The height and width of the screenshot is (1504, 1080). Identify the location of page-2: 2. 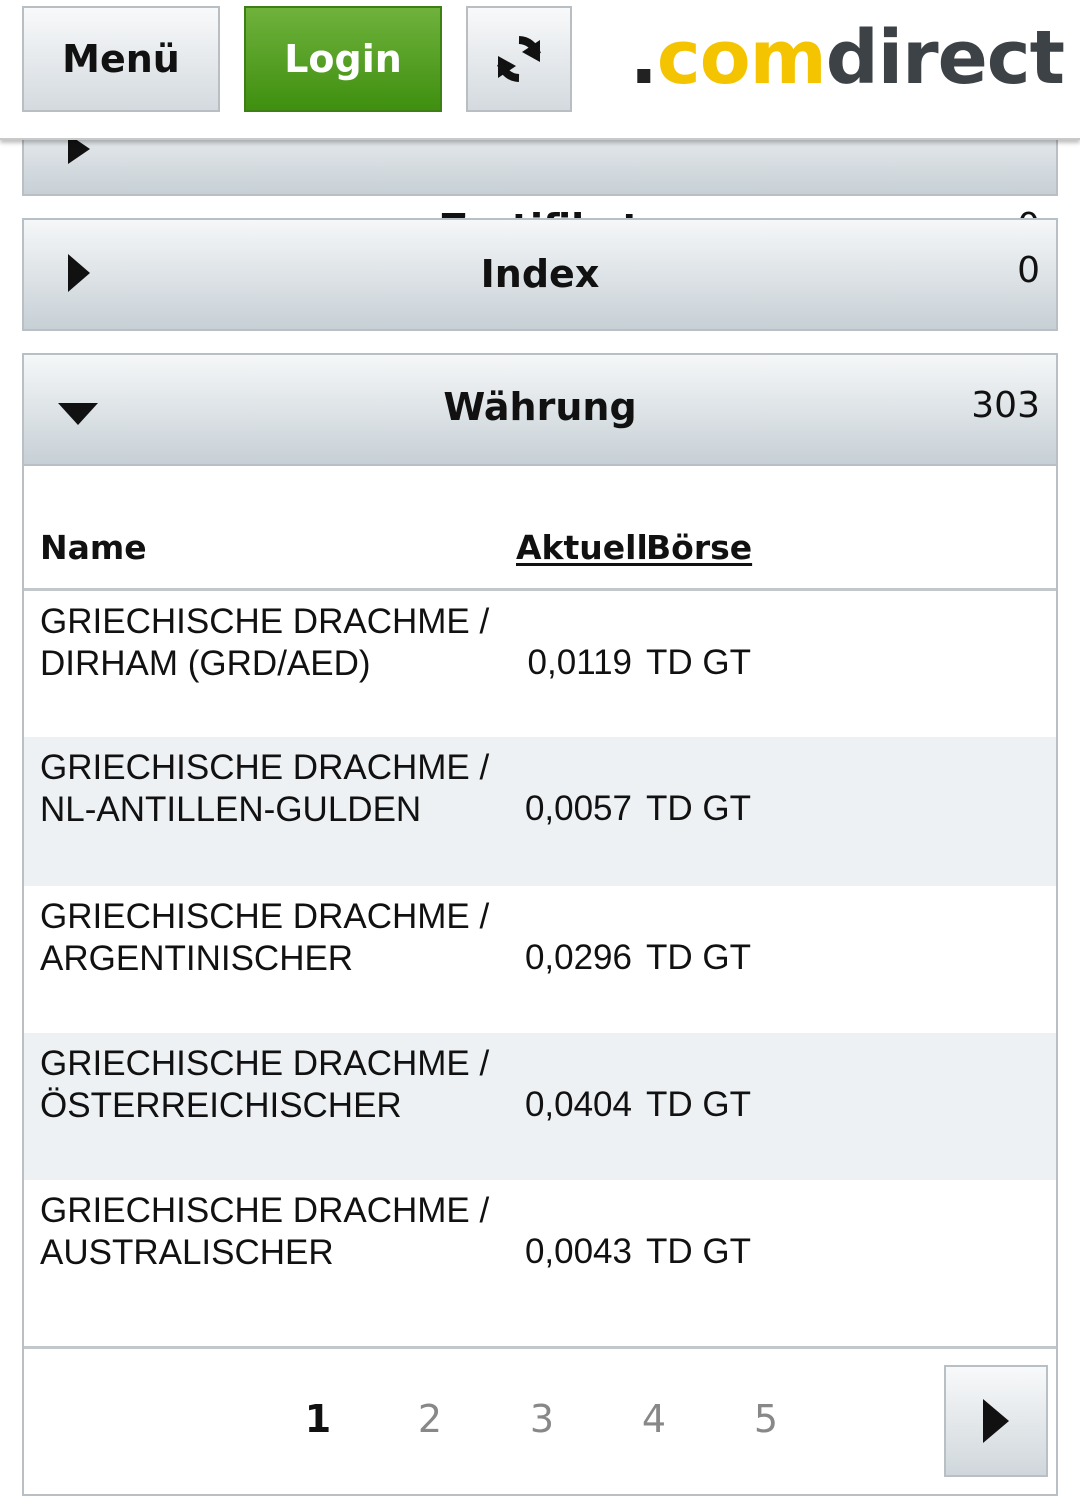
(430, 1419).